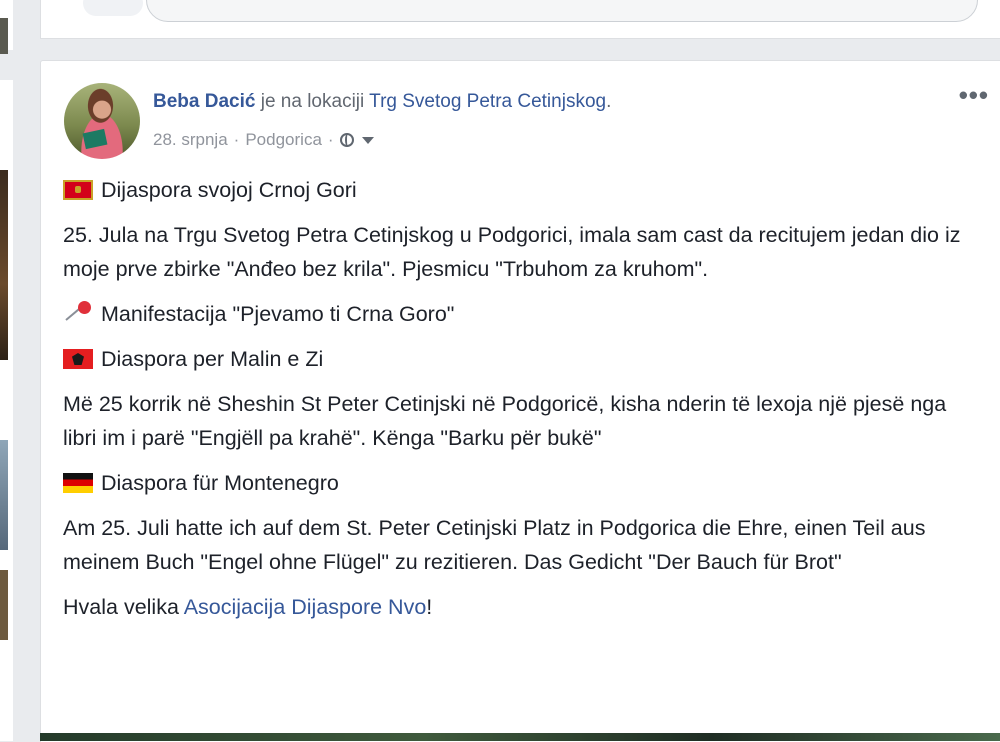 This screenshot has height=742, width=1000. I want to click on composer-card, so click(520, 19).